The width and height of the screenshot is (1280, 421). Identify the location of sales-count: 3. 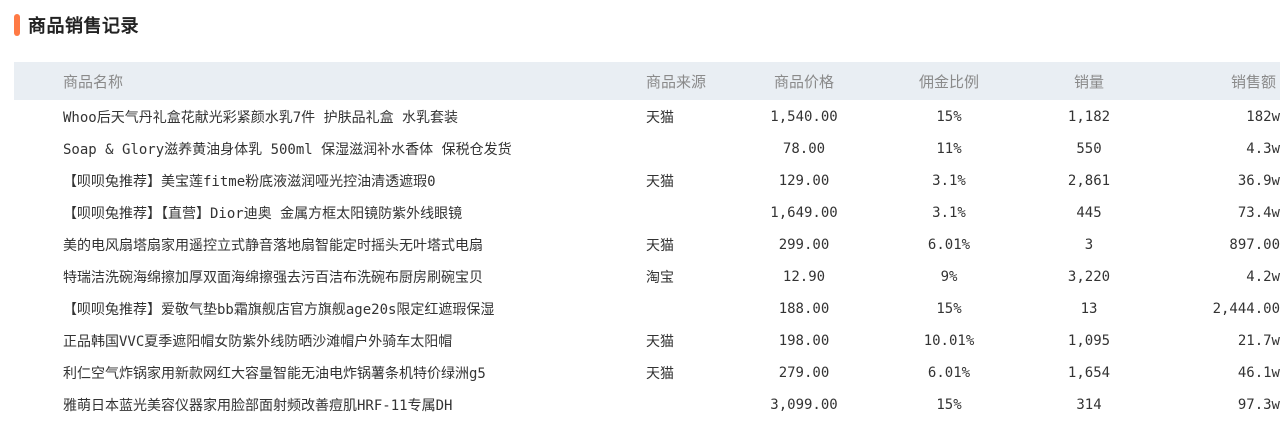
(1089, 245).